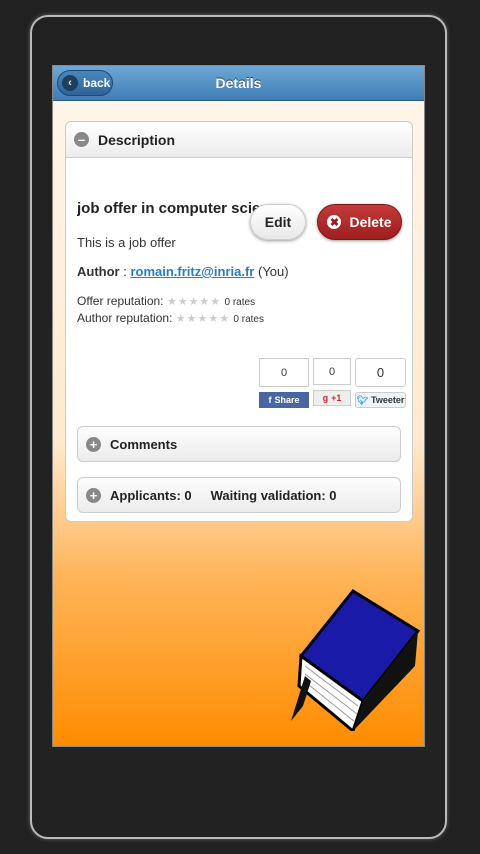 Image resolution: width=480 pixels, height=854 pixels. Describe the element at coordinates (336, 398) in the screenshot. I see `google-label: +1` at that location.